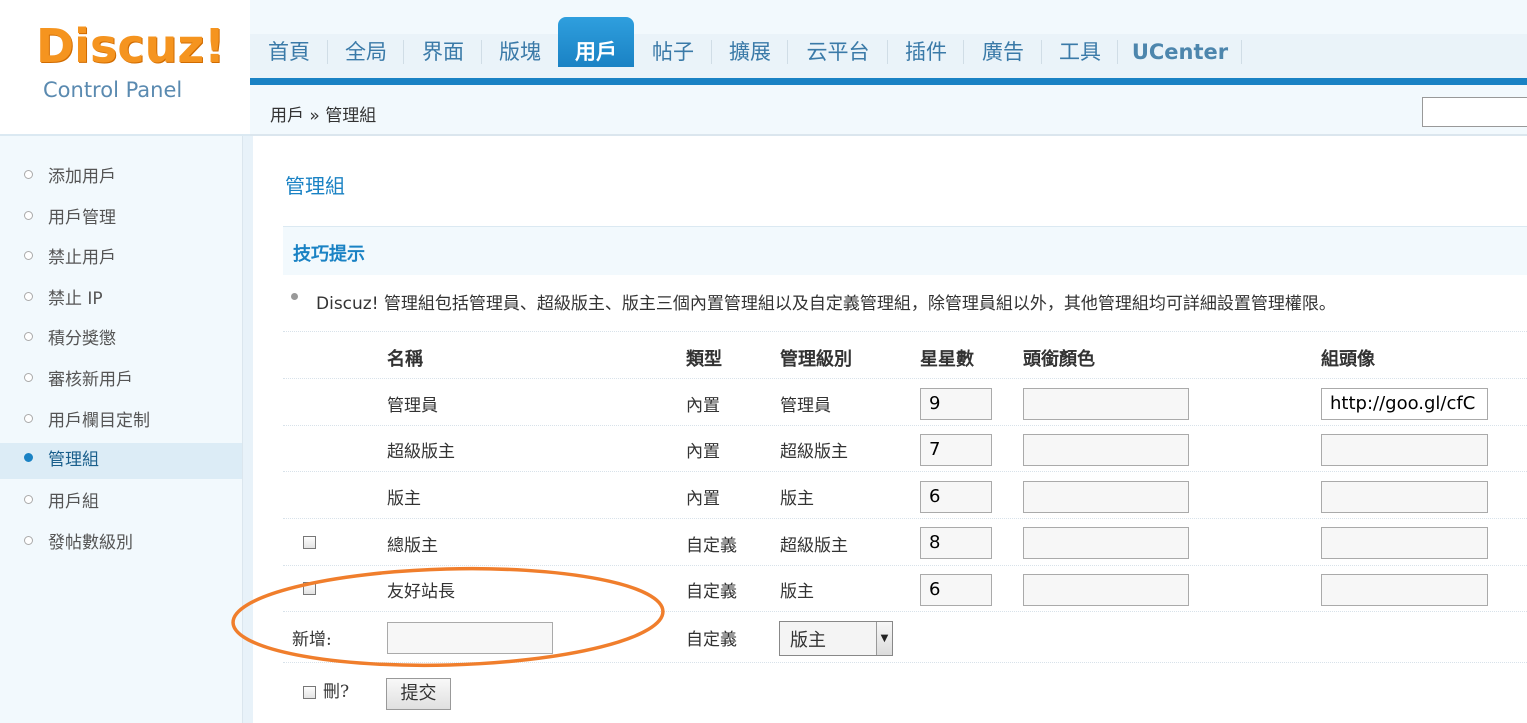 Image resolution: width=1527 pixels, height=723 pixels. I want to click on nav-tab-posts: 帖子, so click(673, 56).